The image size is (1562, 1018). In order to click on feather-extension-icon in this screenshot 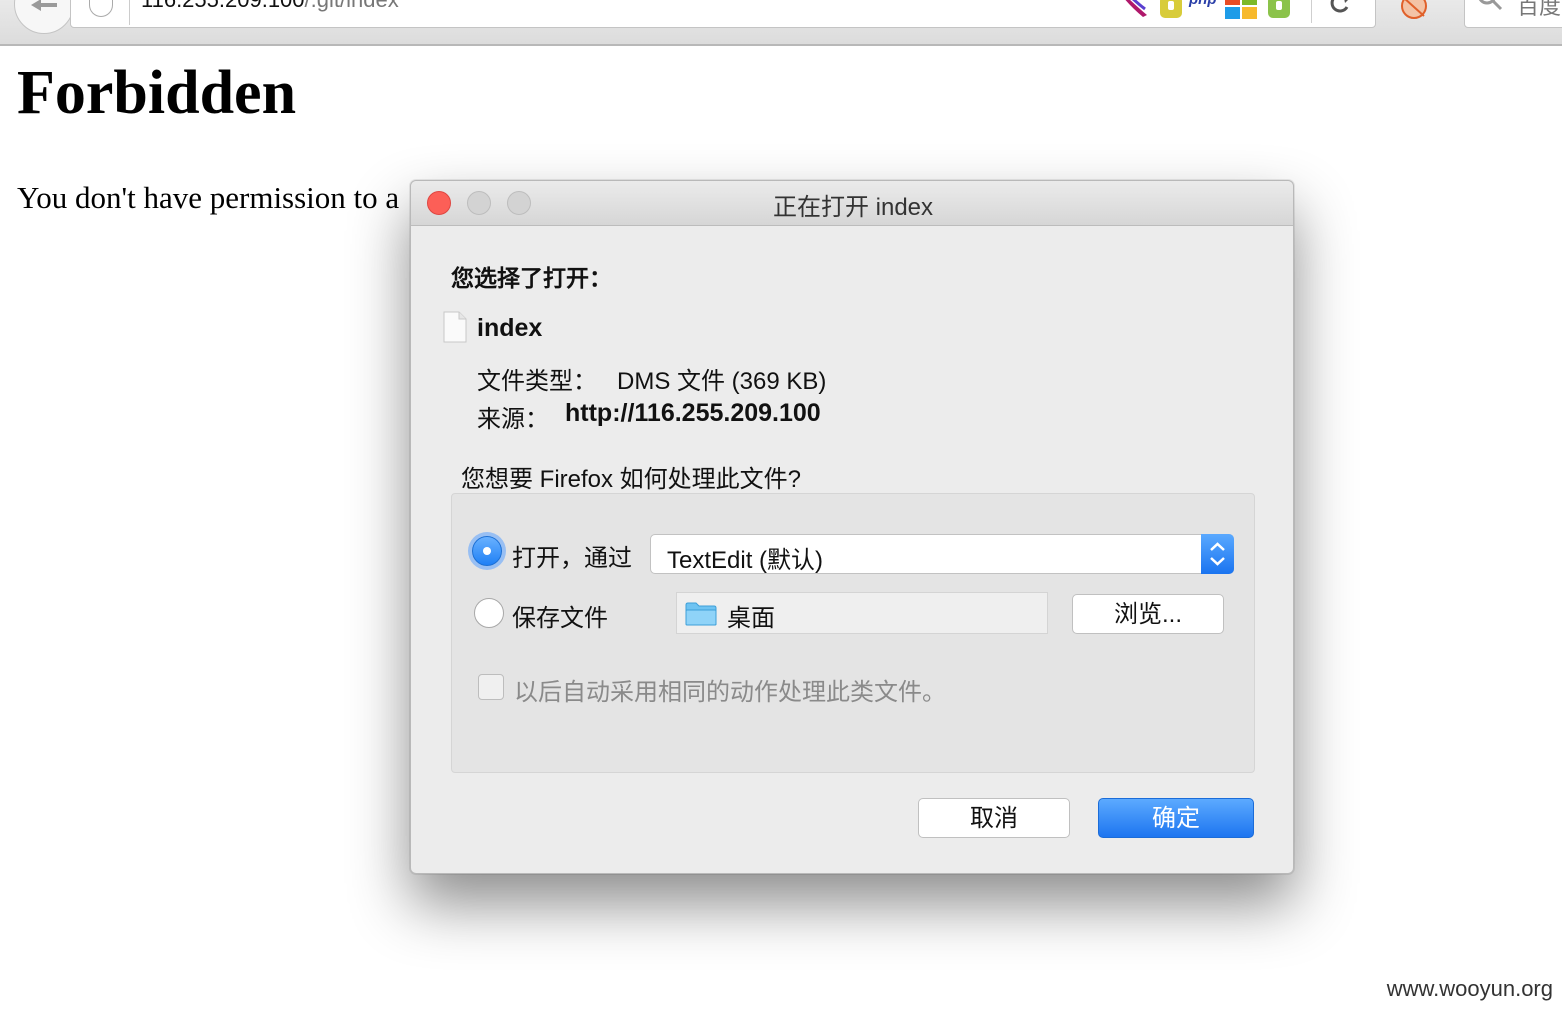, I will do `click(1136, 8)`.